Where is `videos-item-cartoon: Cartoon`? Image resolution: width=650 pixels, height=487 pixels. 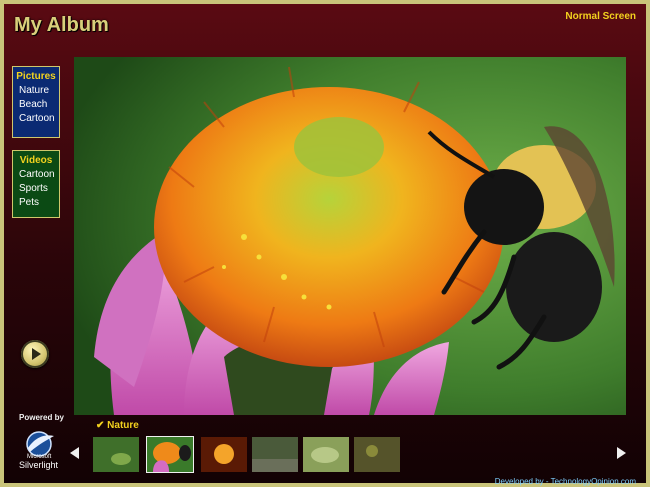 videos-item-cartoon: Cartoon is located at coordinates (36, 175).